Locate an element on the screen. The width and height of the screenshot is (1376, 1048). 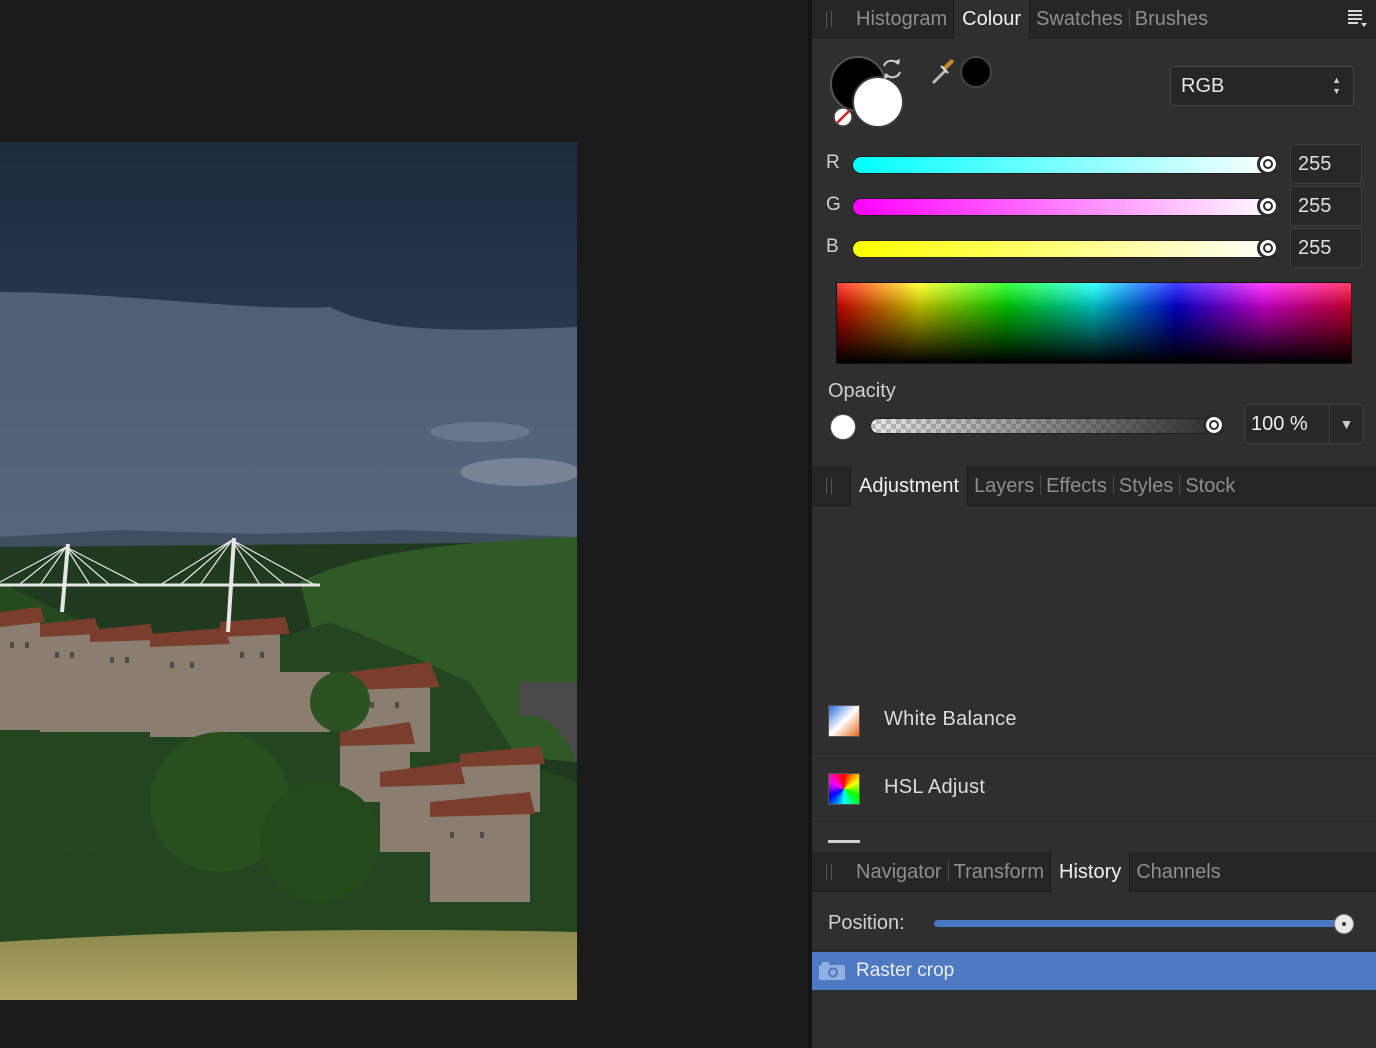
position-label: Position: is located at coordinates (866, 923).